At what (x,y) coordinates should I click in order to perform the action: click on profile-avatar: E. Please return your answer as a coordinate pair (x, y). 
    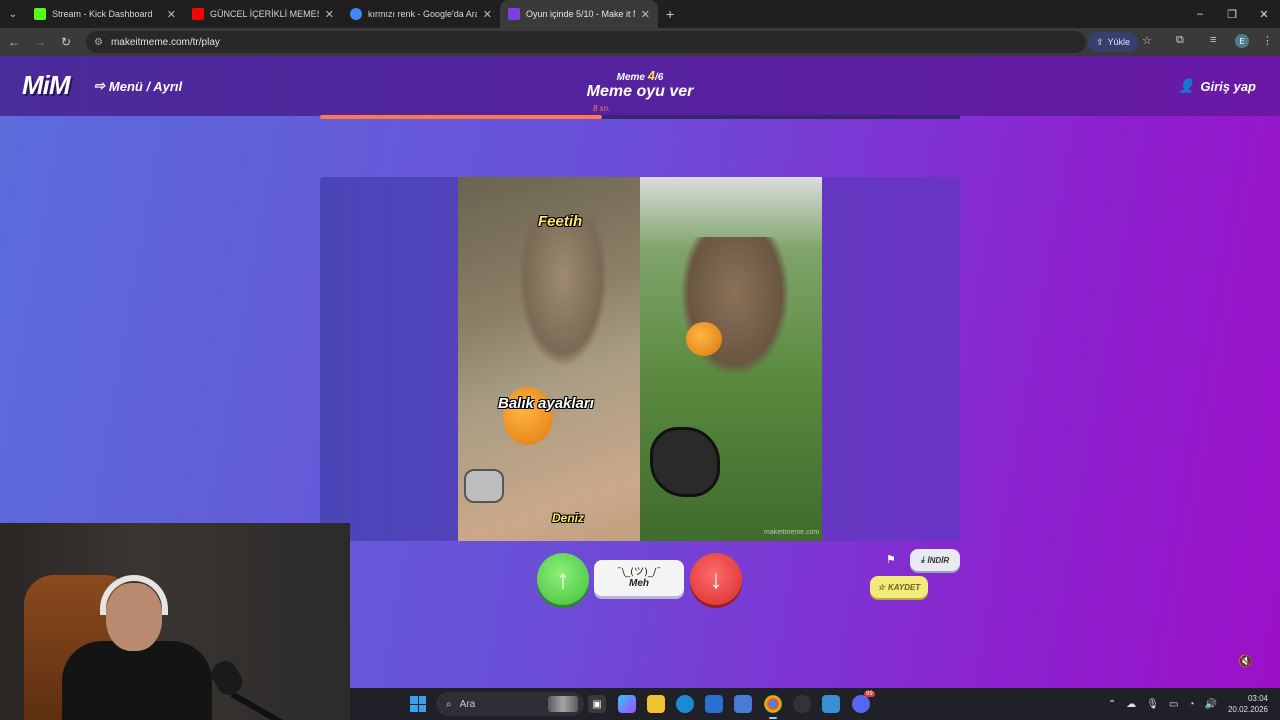
    Looking at the image, I should click on (1242, 41).